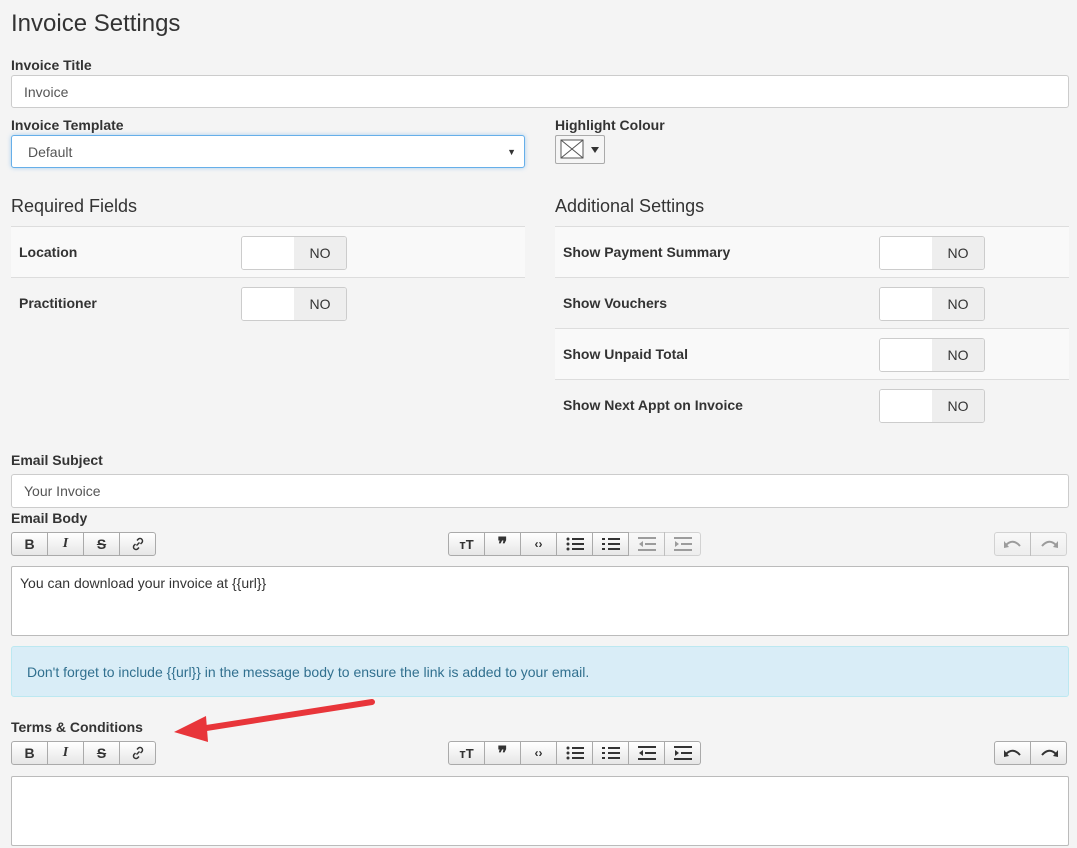  I want to click on setting-row-vouchers: Show Vouchers NO, so click(812, 302).